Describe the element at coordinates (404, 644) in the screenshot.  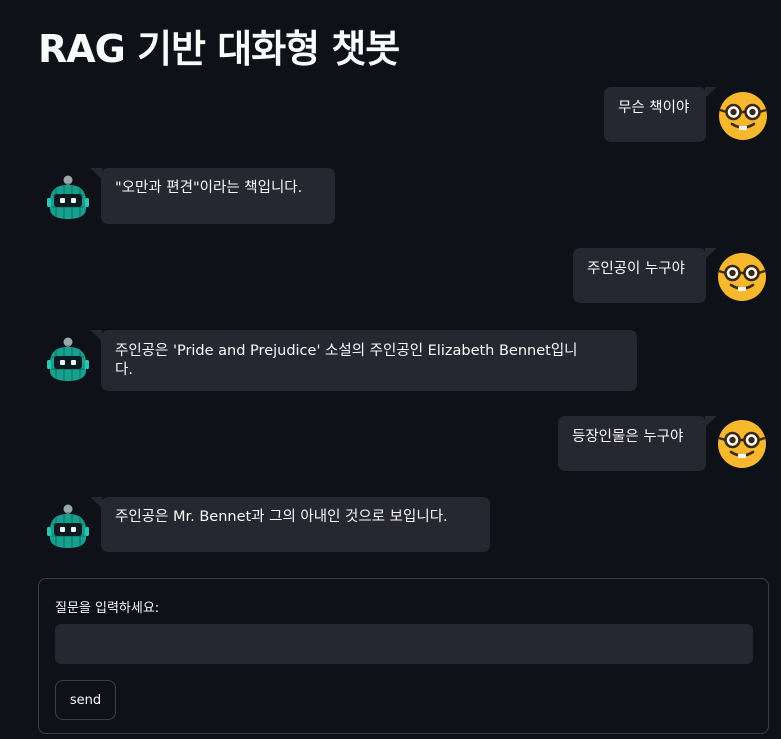
I see `question-input` at that location.